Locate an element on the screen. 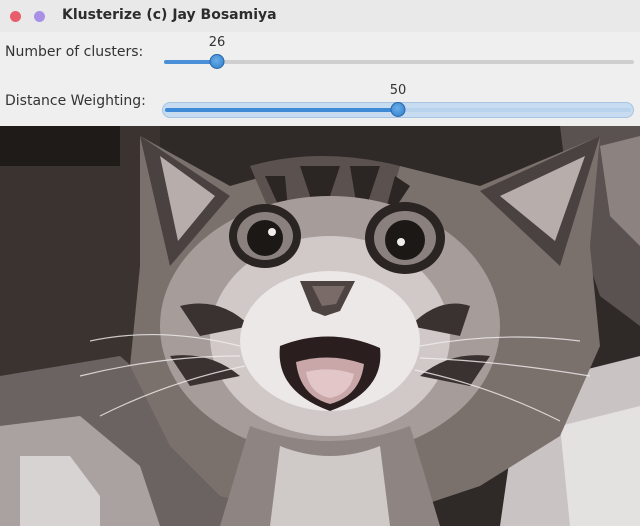 This screenshot has height=526, width=640. clusters-control: Number of clusters: 26 is located at coordinates (320, 55).